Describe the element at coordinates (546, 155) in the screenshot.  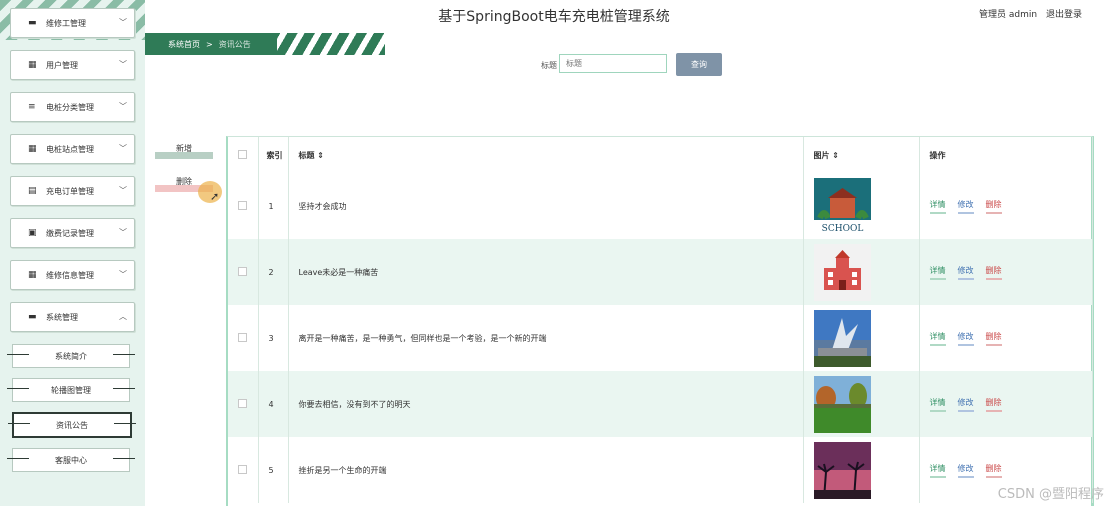
I see `column-header-title: 标题 ⇕` at that location.